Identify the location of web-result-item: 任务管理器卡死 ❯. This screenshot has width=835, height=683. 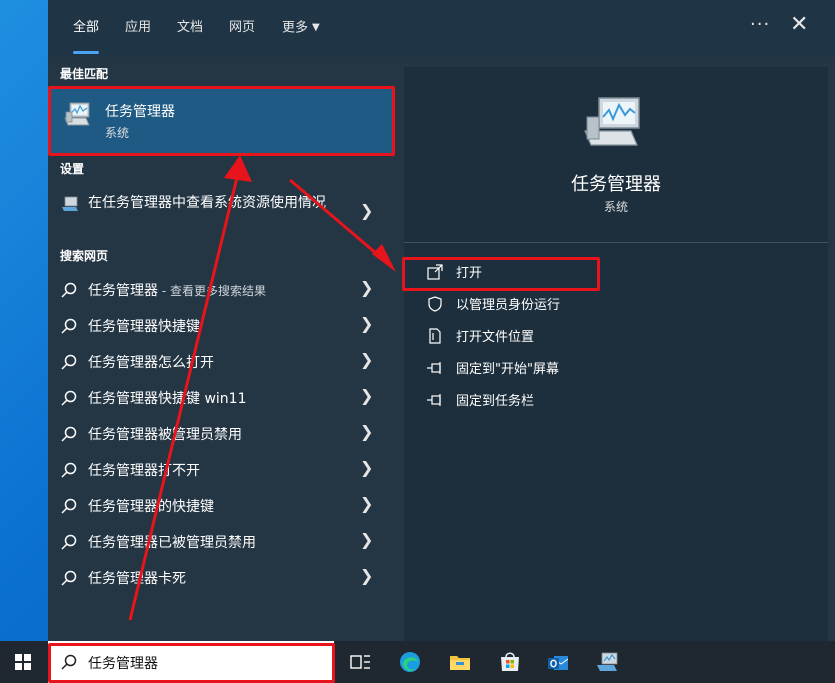
(221, 577).